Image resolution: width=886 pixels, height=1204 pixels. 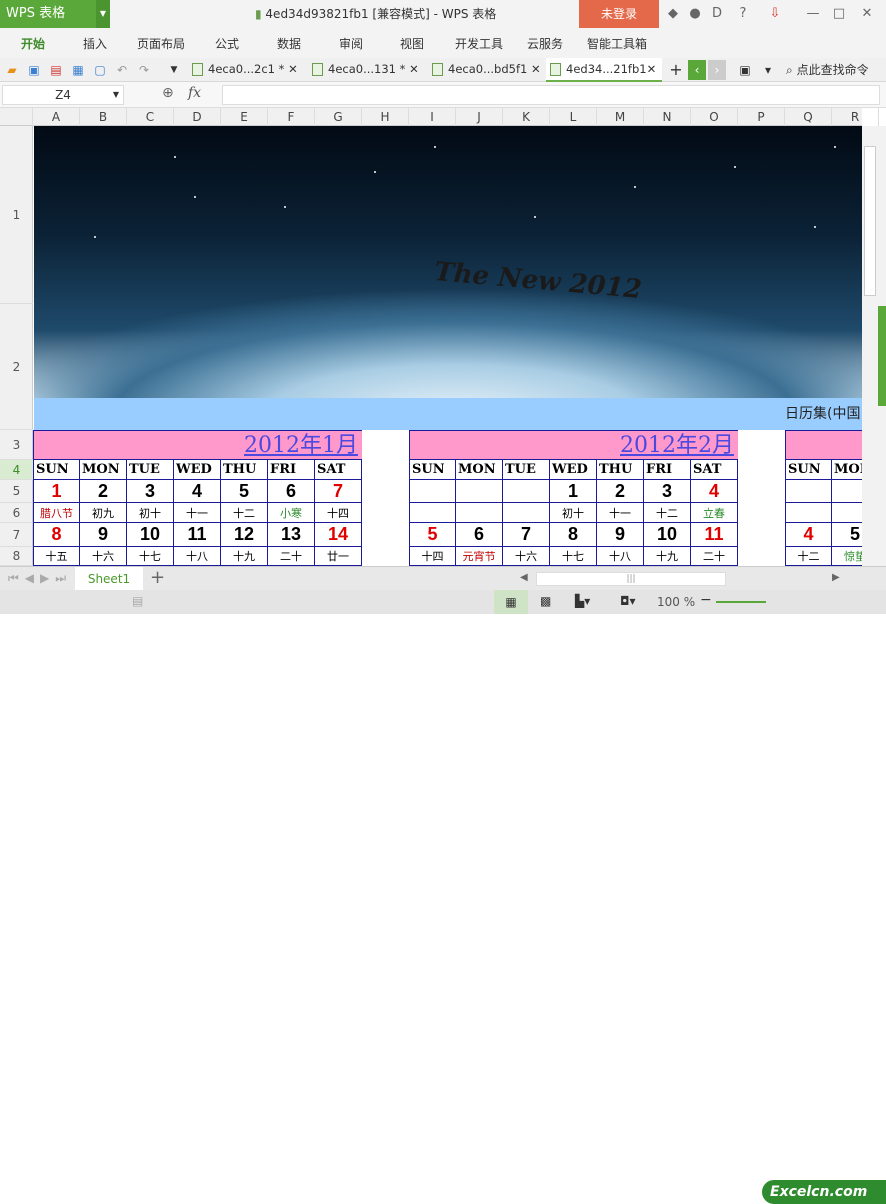 I want to click on formula-input, so click(x=551, y=95).